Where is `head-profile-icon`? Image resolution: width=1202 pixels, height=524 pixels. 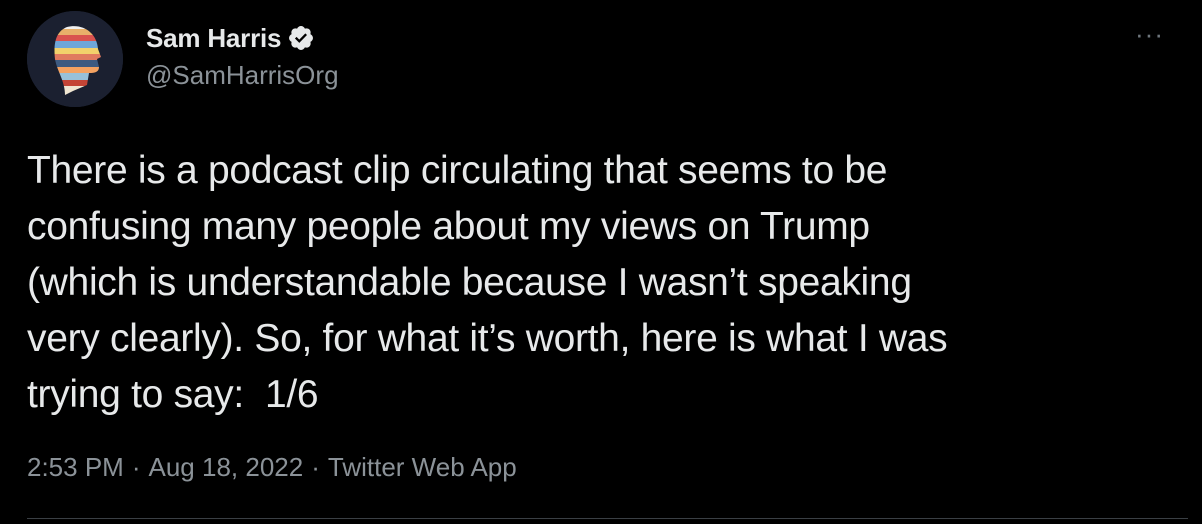 head-profile-icon is located at coordinates (75, 59).